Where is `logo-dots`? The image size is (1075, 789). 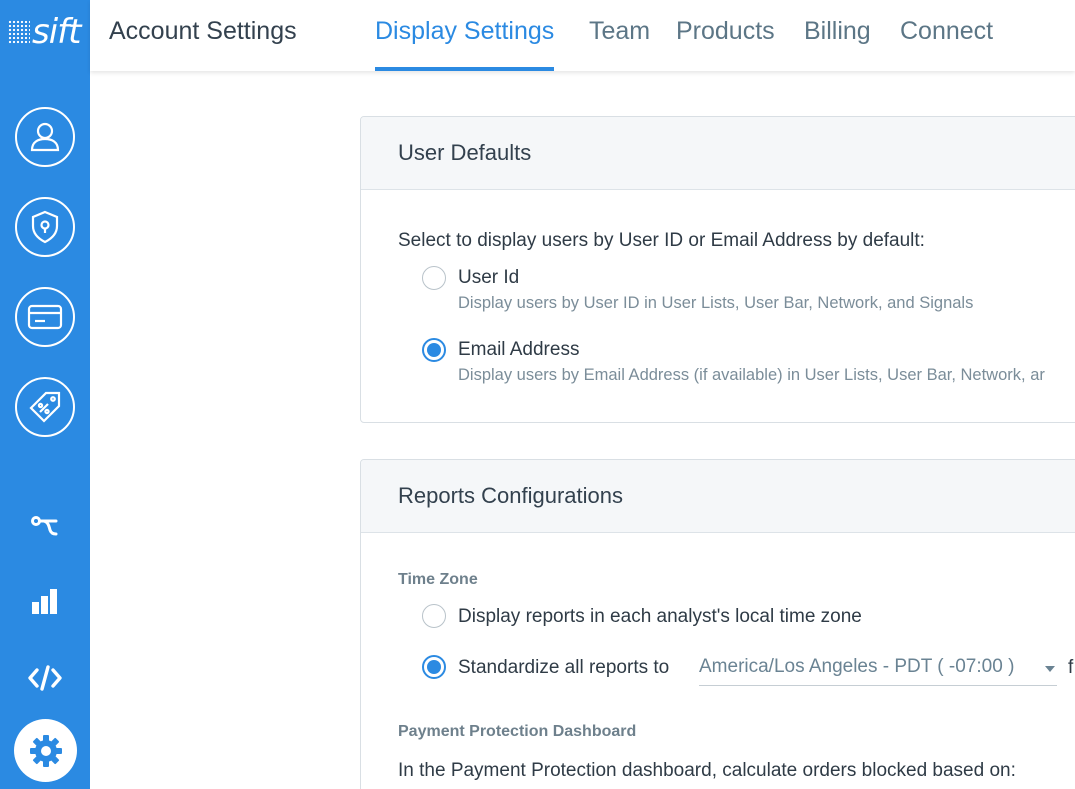
logo-dots is located at coordinates (19, 32).